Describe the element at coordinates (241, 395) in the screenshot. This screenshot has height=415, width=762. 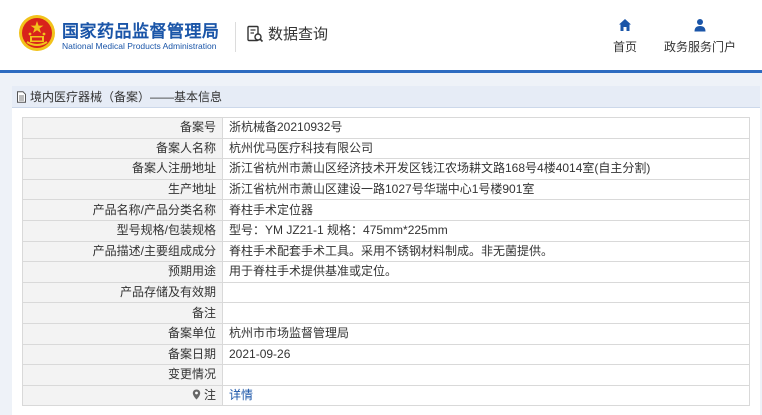
I see `details-link: 详情` at that location.